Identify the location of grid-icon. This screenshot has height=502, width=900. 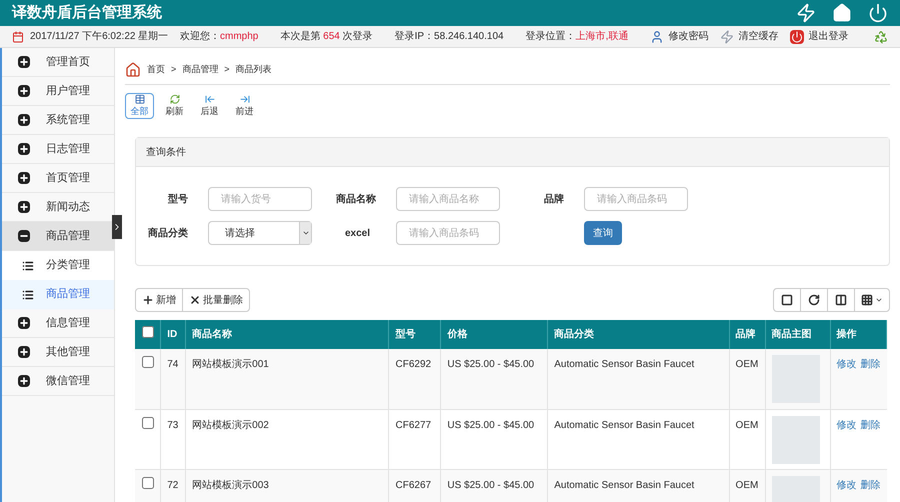
(867, 300).